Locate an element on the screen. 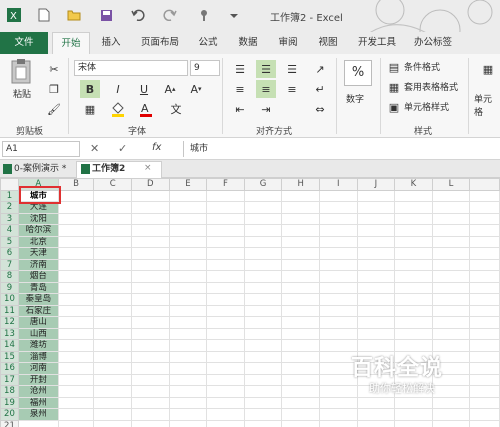  row-header: 8 is located at coordinates (9, 276).